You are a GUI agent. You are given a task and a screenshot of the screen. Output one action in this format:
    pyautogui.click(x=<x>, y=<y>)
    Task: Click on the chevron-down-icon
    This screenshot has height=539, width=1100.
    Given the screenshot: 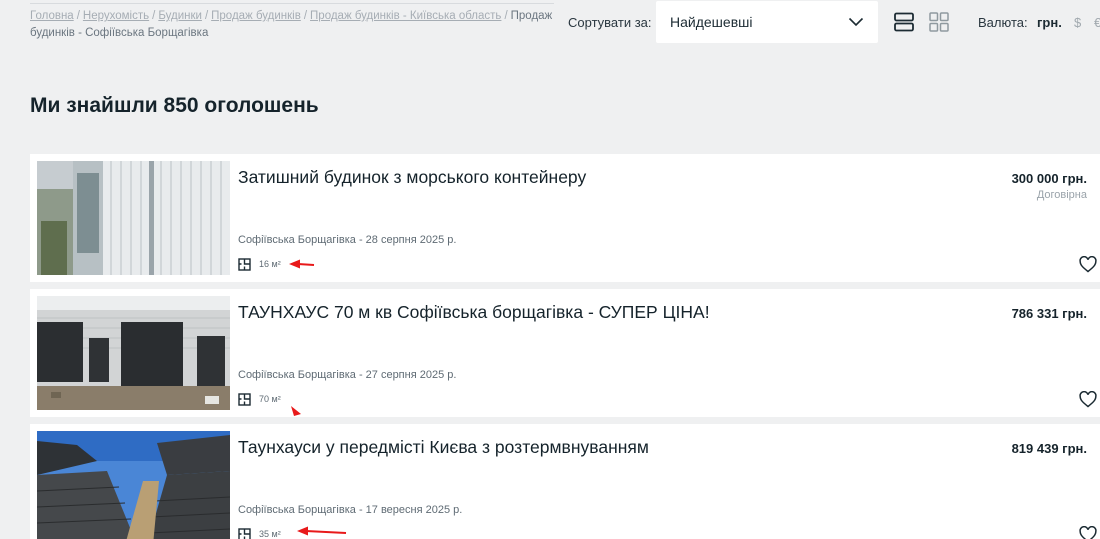 What is the action you would take?
    pyautogui.click(x=856, y=22)
    